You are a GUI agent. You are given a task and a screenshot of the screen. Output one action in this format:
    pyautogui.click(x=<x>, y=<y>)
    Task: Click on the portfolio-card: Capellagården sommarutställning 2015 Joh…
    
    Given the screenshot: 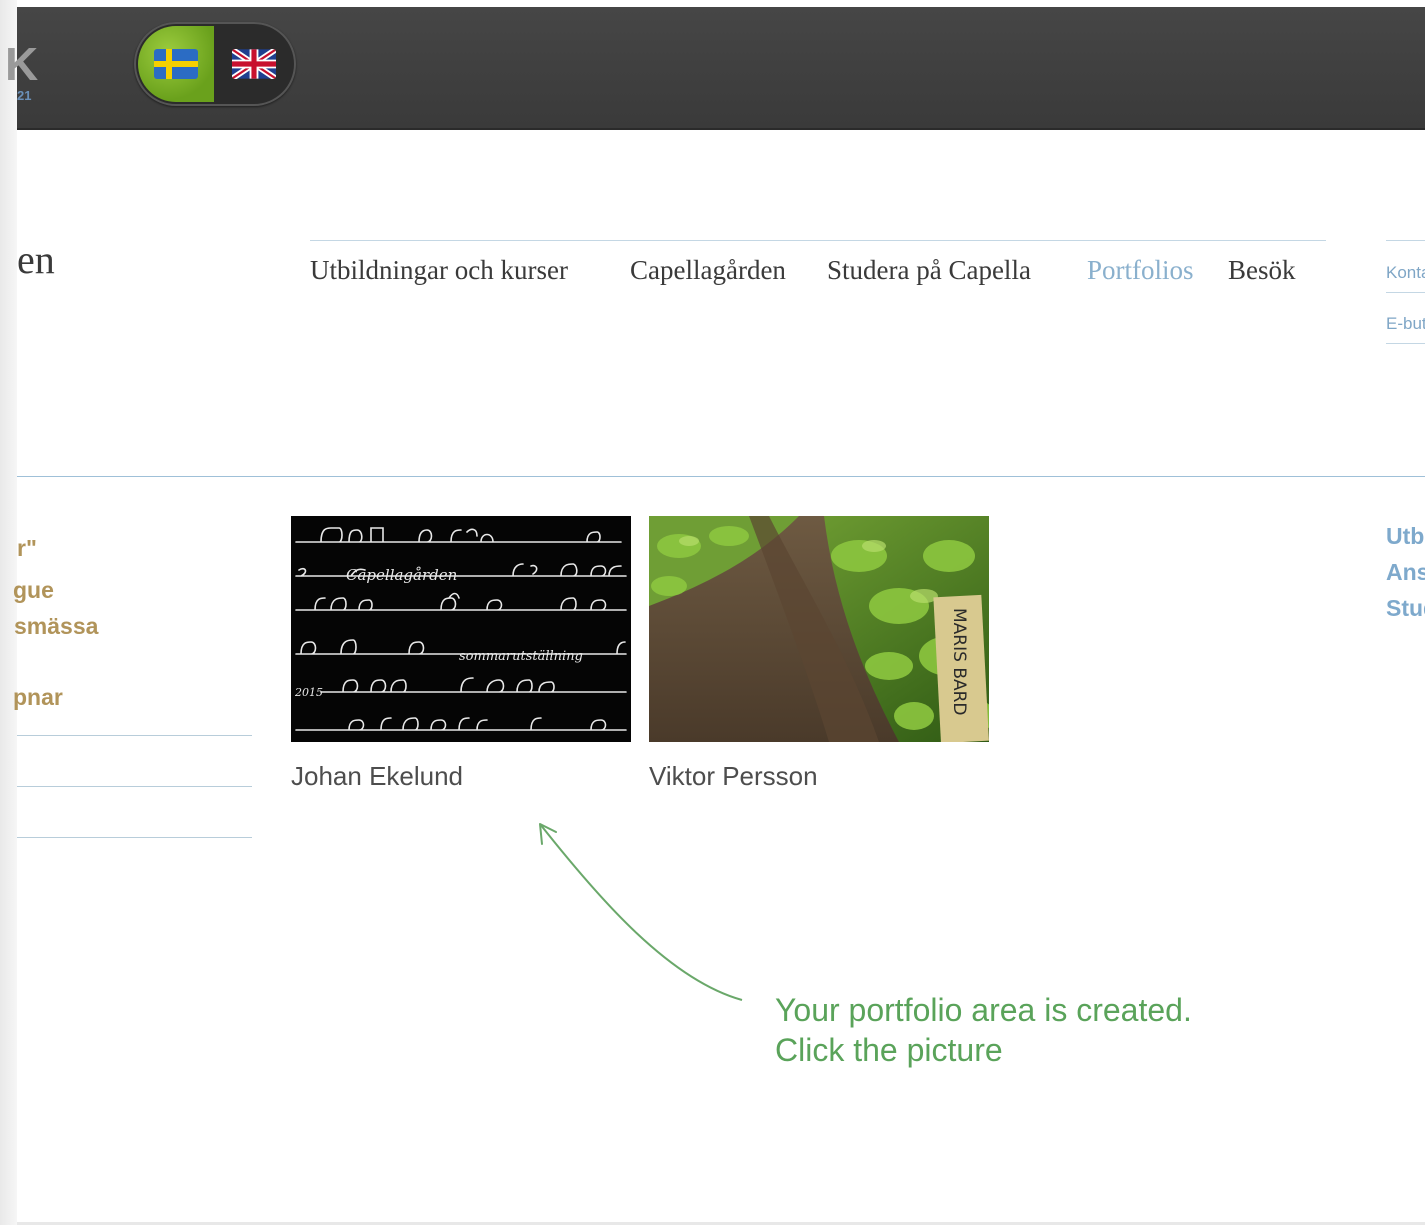 What is the action you would take?
    pyautogui.click(x=461, y=654)
    